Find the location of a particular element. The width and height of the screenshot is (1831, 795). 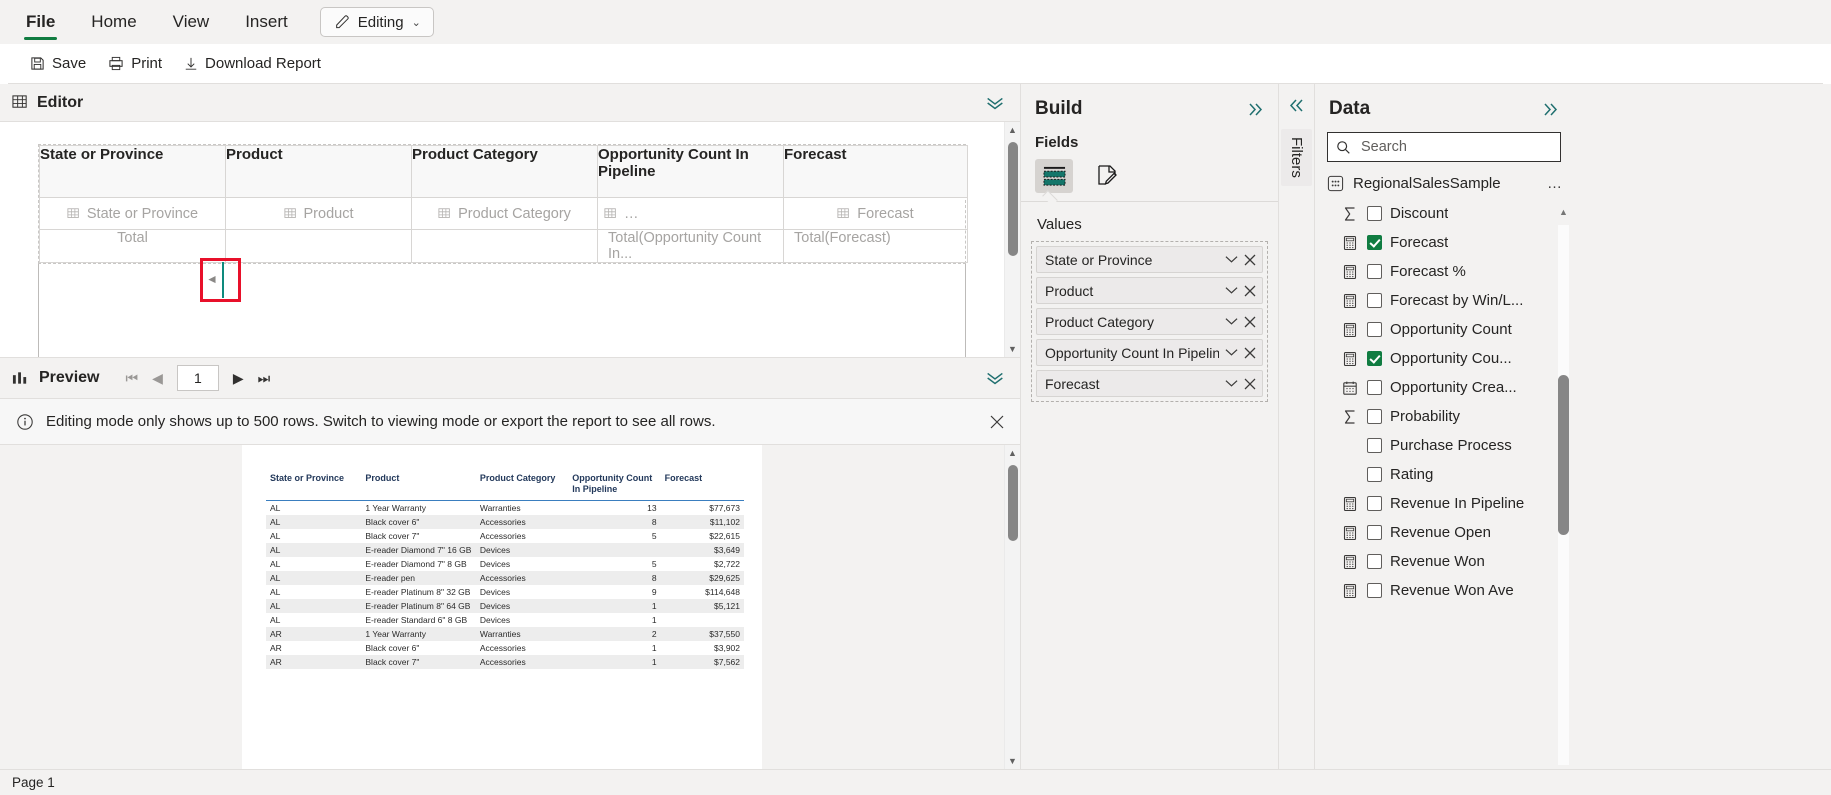

column-resize-indicator is located at coordinates (223, 280).